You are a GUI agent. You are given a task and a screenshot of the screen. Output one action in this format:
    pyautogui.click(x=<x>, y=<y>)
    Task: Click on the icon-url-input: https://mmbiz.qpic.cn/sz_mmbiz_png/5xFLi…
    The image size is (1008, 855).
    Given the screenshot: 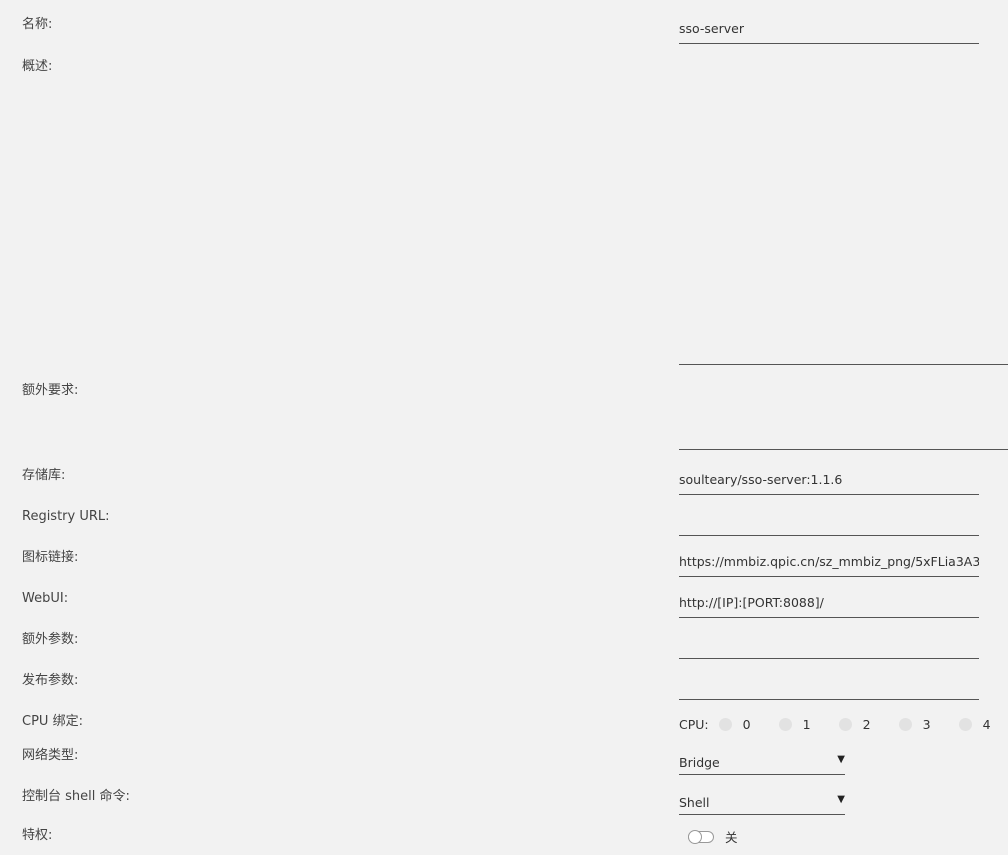 What is the action you would take?
    pyautogui.click(x=829, y=564)
    